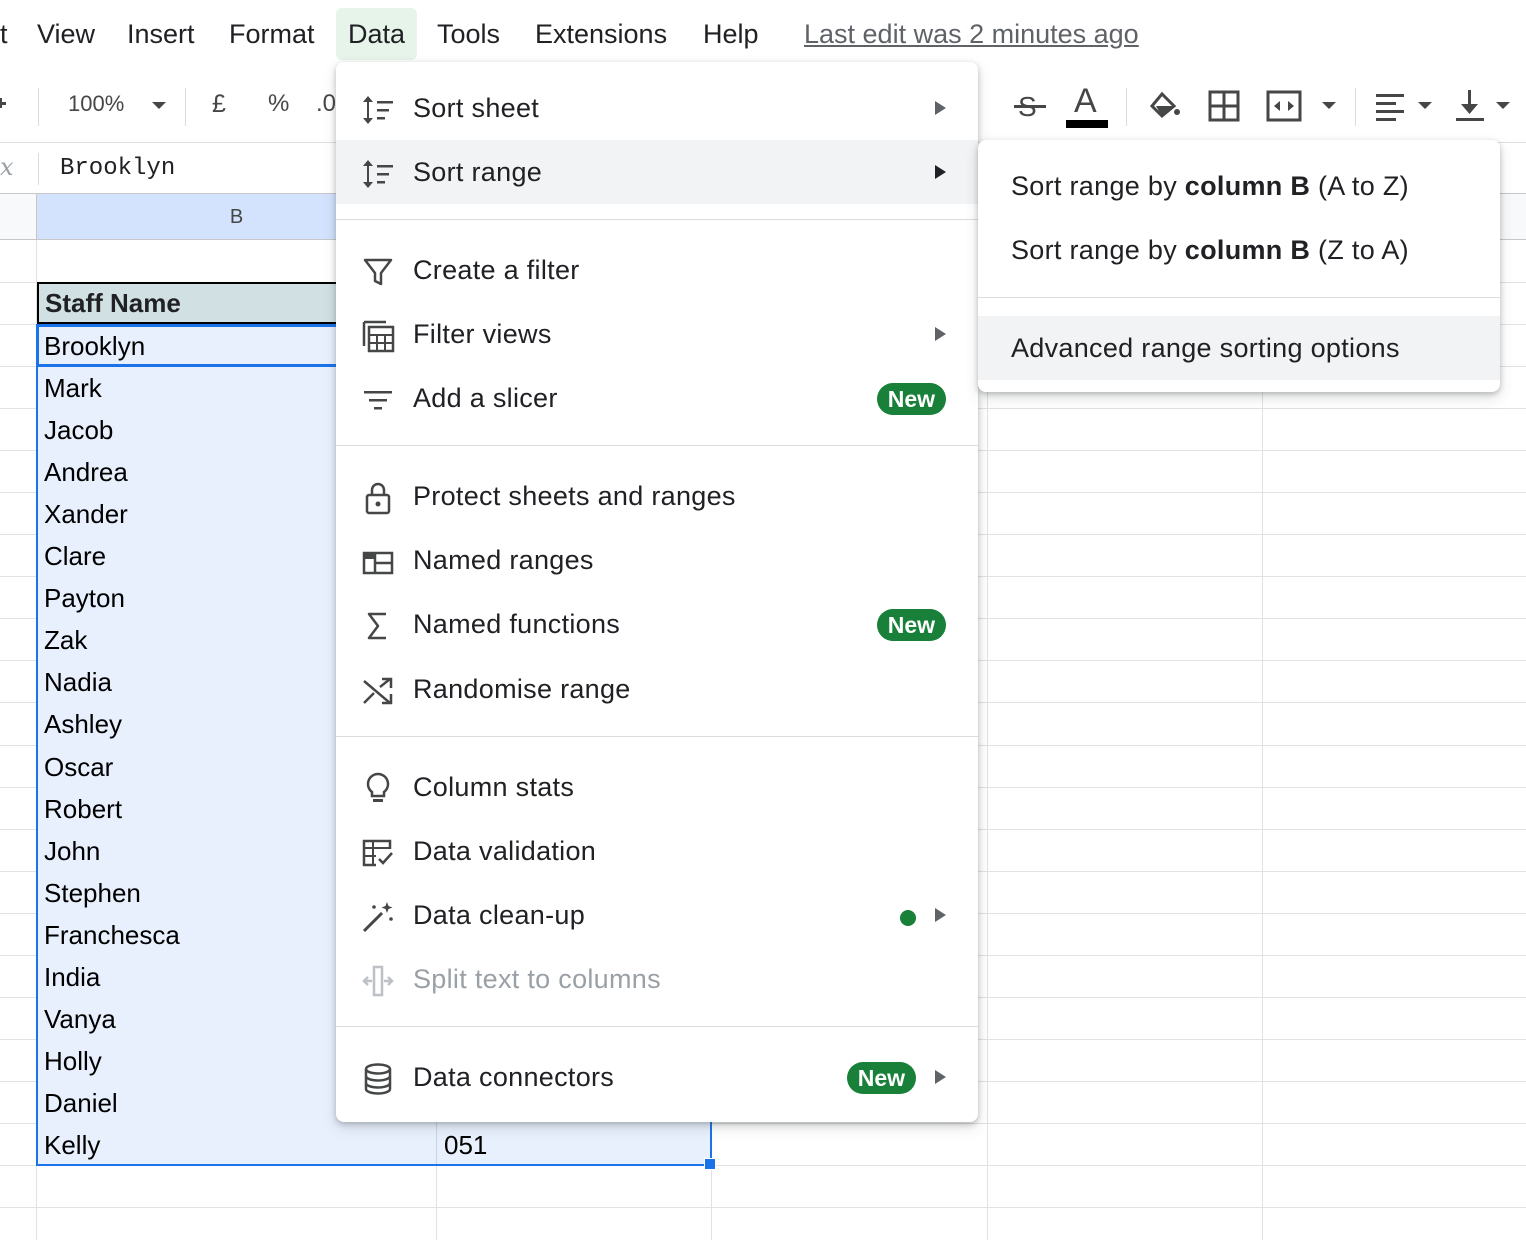 The image size is (1526, 1240). I want to click on vertical-align-icon, so click(1470, 106).